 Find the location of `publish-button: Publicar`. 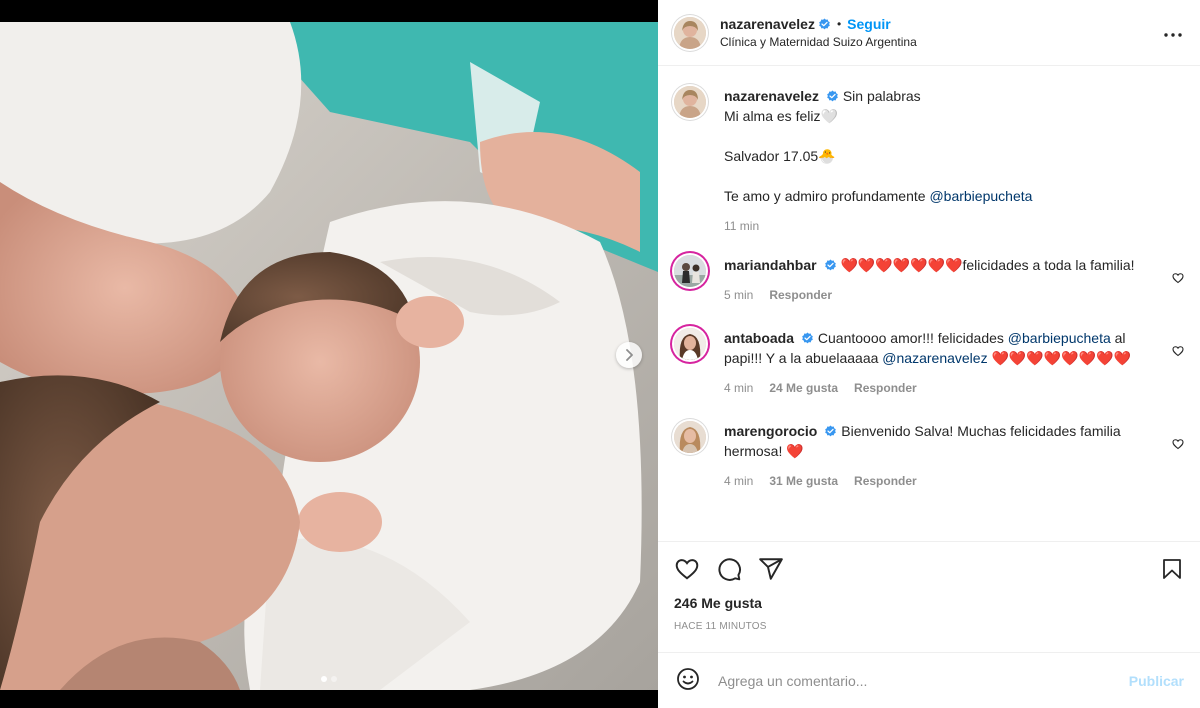

publish-button: Publicar is located at coordinates (1156, 681).